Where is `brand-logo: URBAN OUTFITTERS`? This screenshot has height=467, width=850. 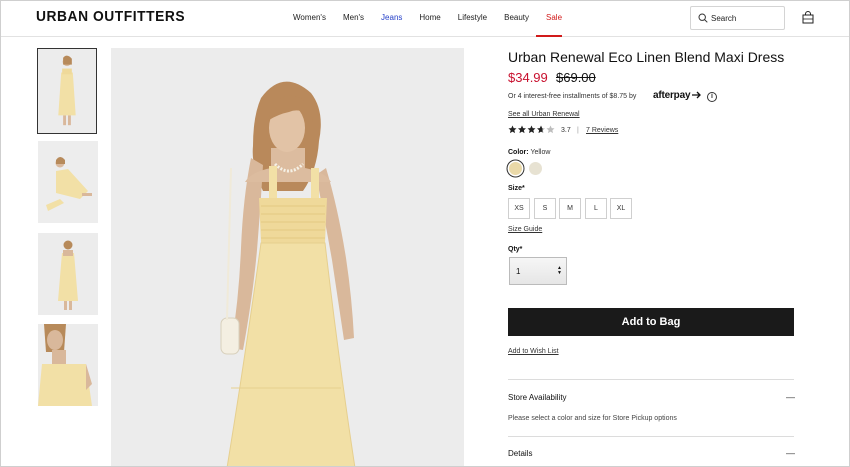 brand-logo: URBAN OUTFITTERS is located at coordinates (110, 16).